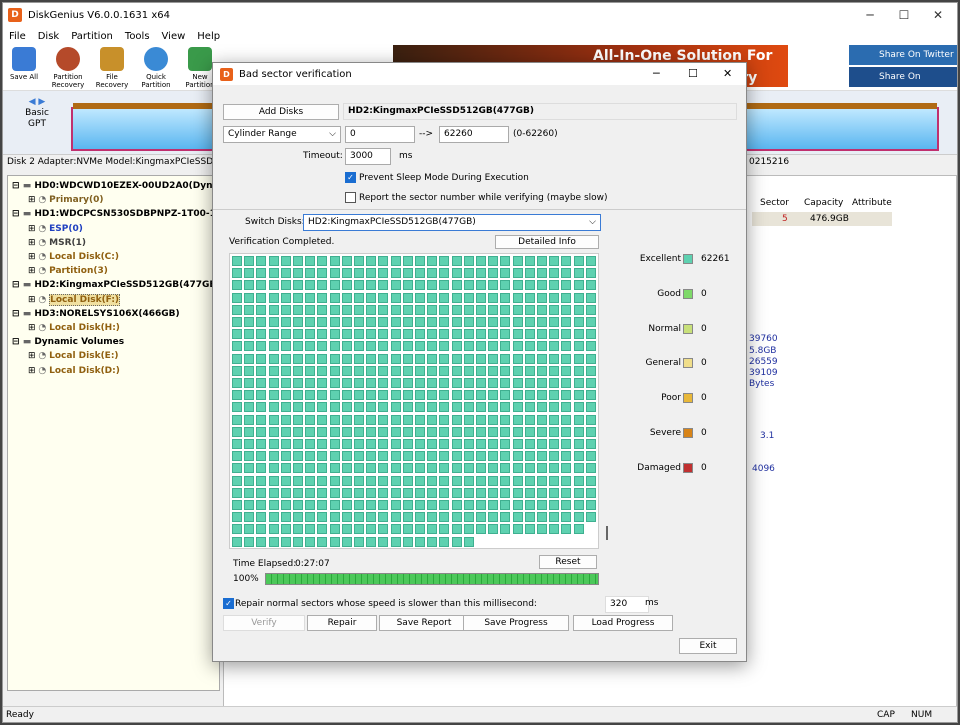  Describe the element at coordinates (568, 562) in the screenshot. I see `reset-button: Reset` at that location.